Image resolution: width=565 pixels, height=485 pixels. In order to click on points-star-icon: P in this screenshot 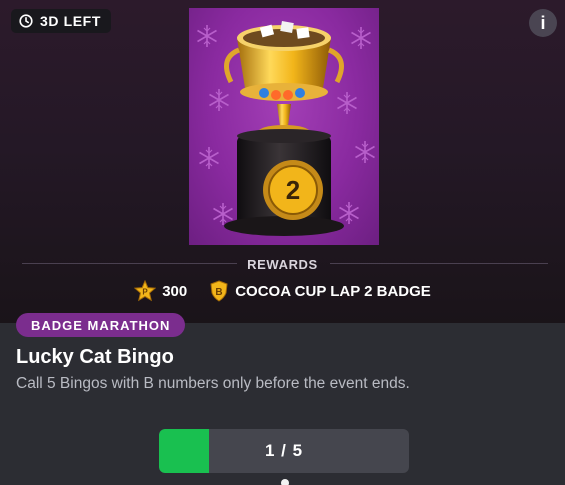, I will do `click(145, 291)`.